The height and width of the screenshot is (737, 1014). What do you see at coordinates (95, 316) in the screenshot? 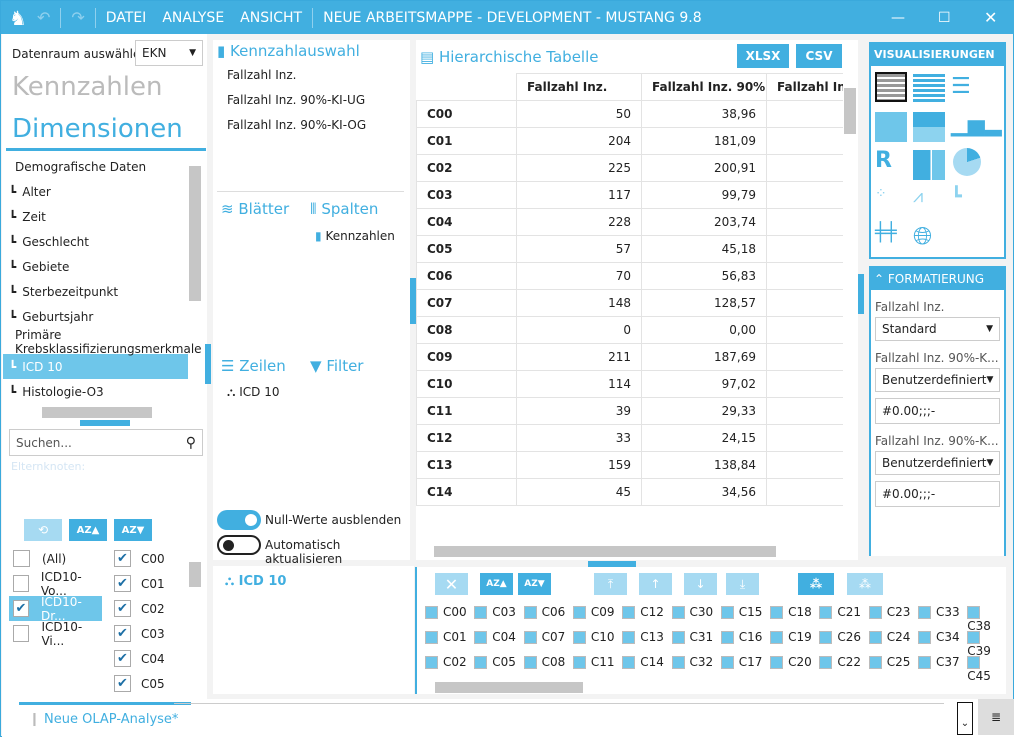
I see `tree-item: ┗ Geburtsjahr` at bounding box center [95, 316].